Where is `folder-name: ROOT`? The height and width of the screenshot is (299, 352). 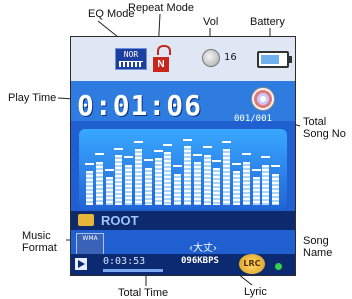
folder-name: ROOT is located at coordinates (120, 220).